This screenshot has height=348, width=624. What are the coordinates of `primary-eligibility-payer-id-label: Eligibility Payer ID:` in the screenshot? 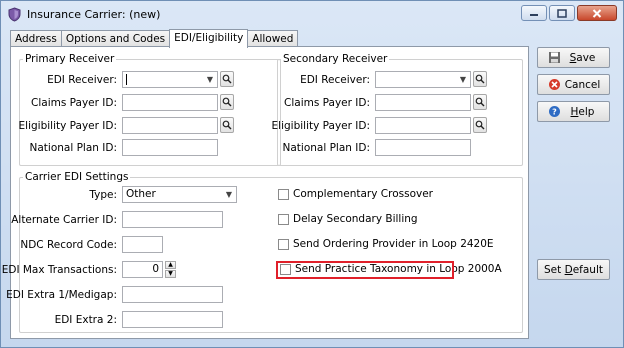 It's located at (67, 126).